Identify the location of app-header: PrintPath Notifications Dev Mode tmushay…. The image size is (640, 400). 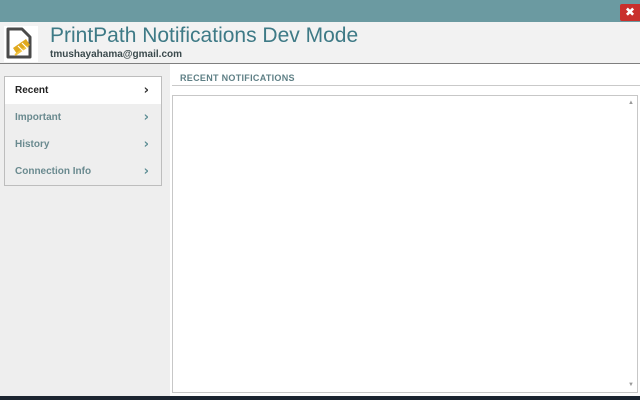
(320, 43).